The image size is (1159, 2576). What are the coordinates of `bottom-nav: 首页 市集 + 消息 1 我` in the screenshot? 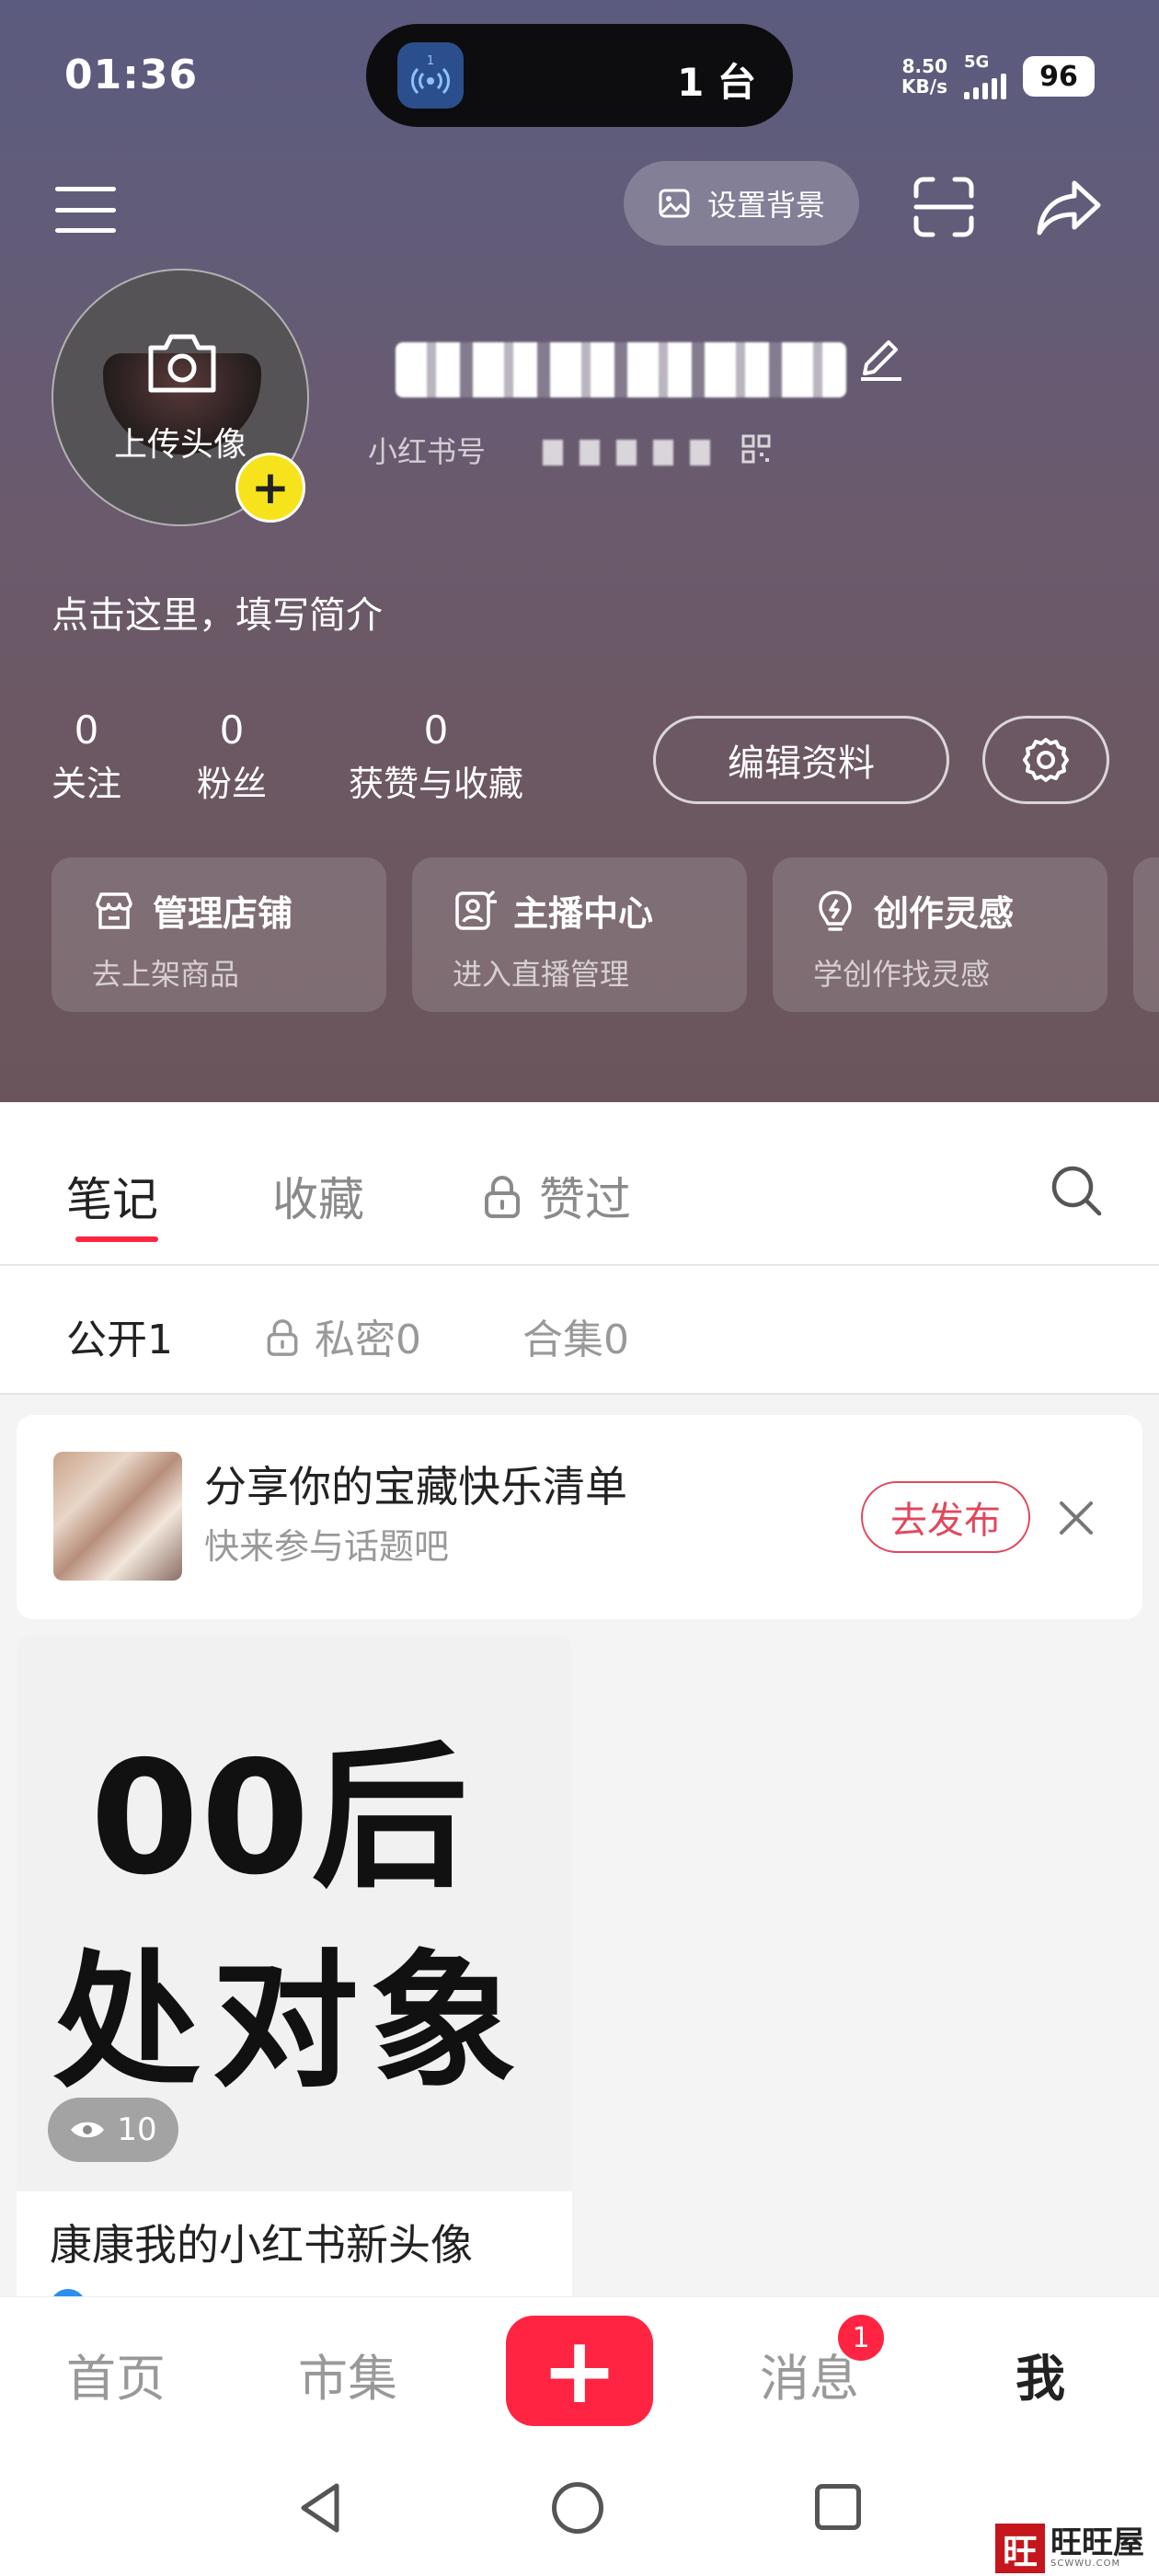 It's located at (579, 2370).